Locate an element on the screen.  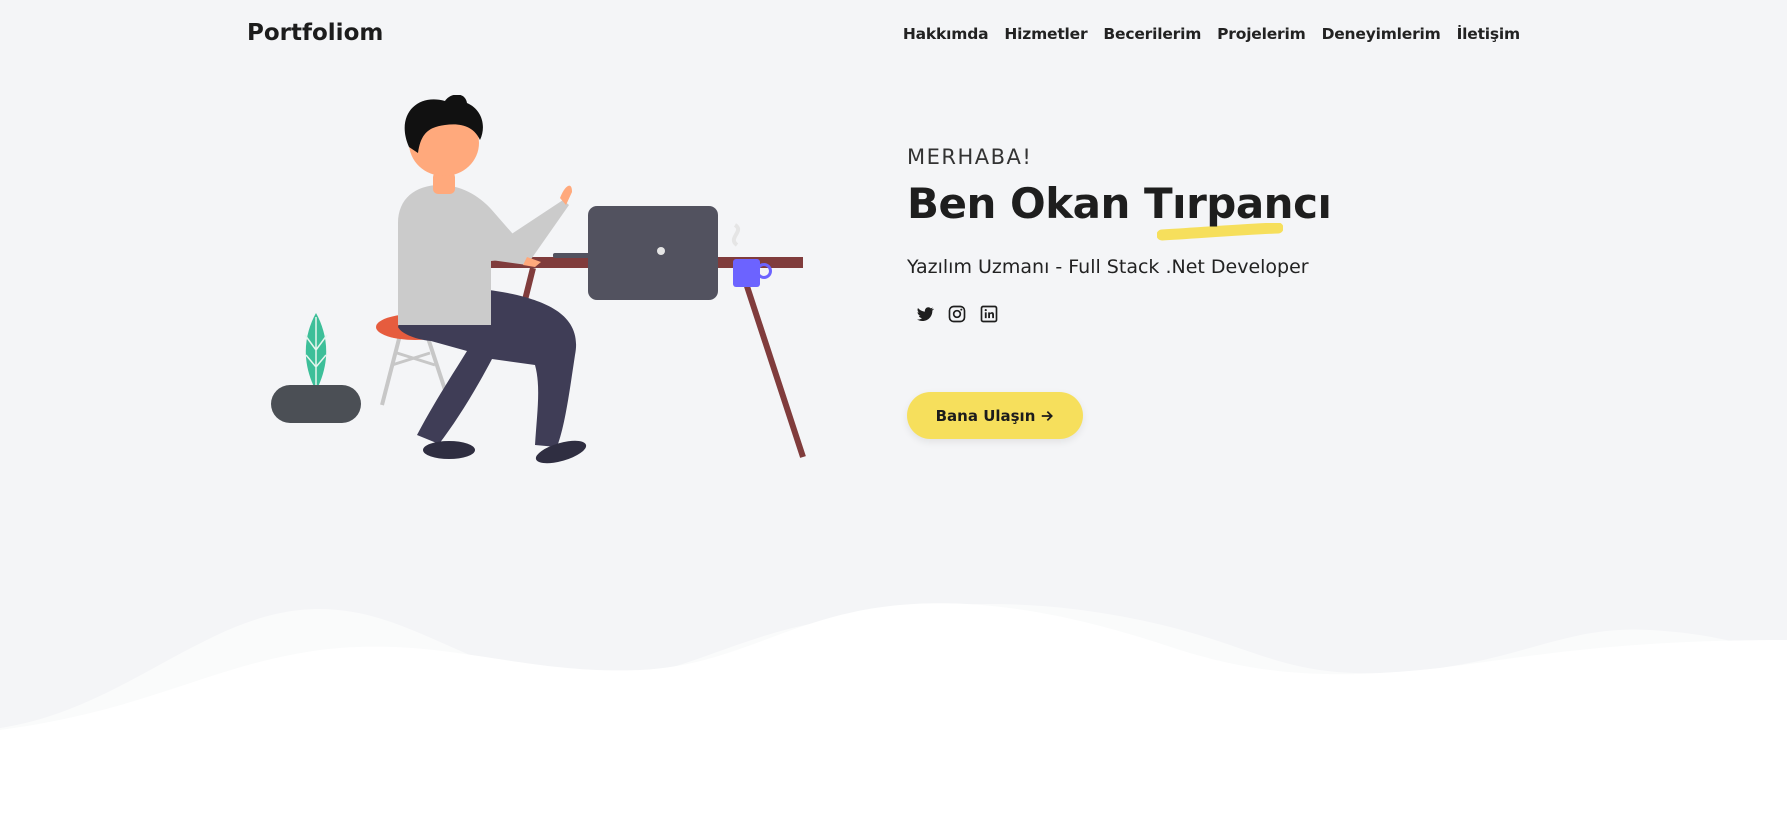
twitter-icon is located at coordinates (925, 314).